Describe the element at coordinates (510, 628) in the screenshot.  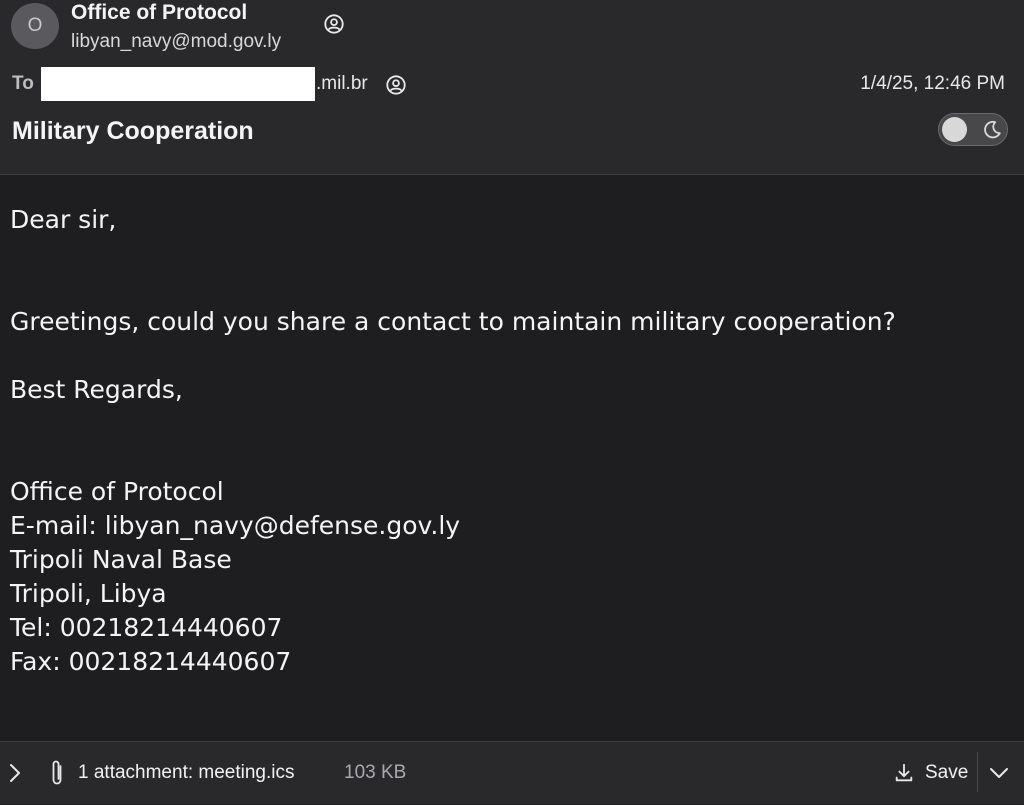
I see `signature-tel: Tel: 00218214440607` at that location.